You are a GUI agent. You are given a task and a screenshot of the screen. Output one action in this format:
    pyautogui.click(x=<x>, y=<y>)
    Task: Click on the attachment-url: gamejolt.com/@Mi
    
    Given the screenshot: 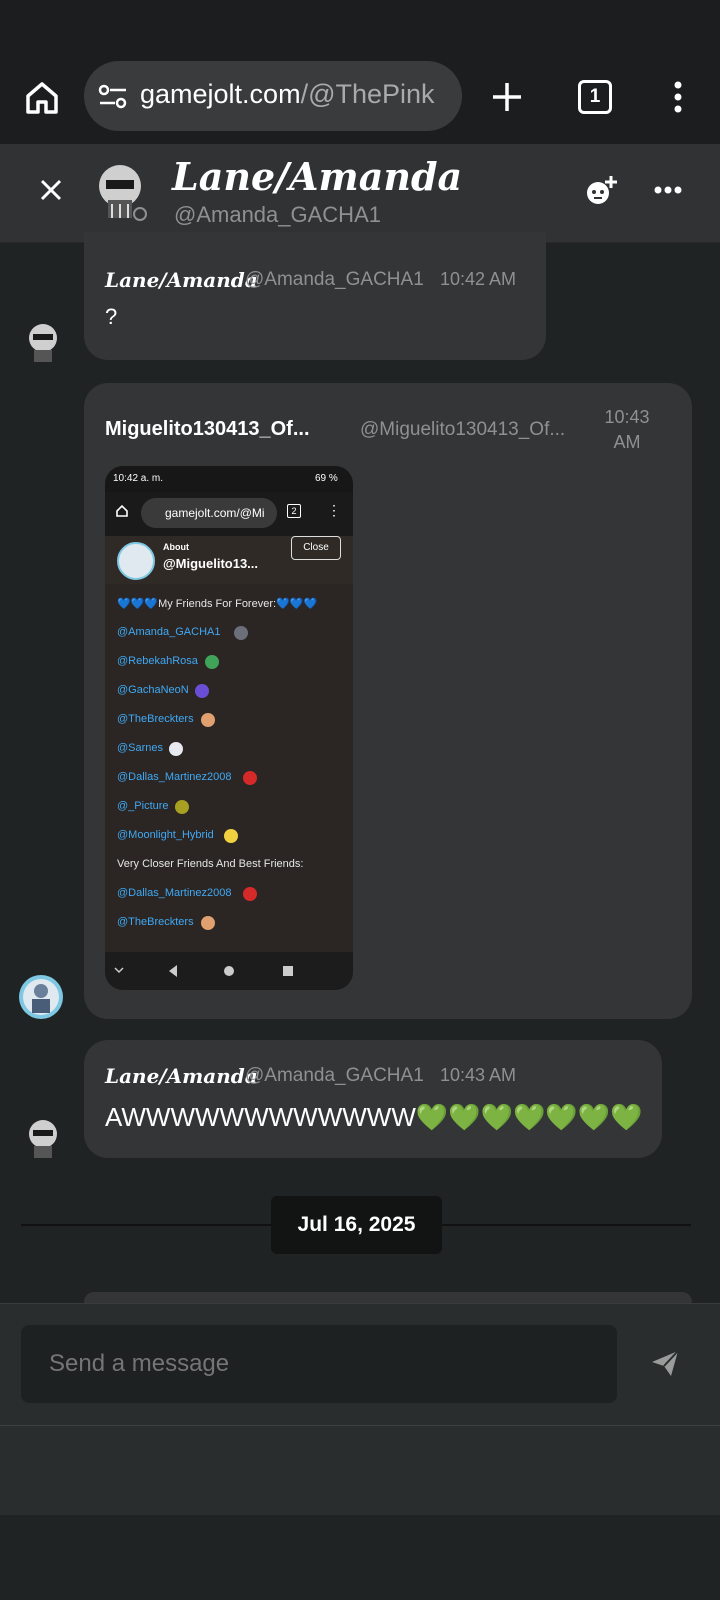 What is the action you would take?
    pyautogui.click(x=215, y=513)
    